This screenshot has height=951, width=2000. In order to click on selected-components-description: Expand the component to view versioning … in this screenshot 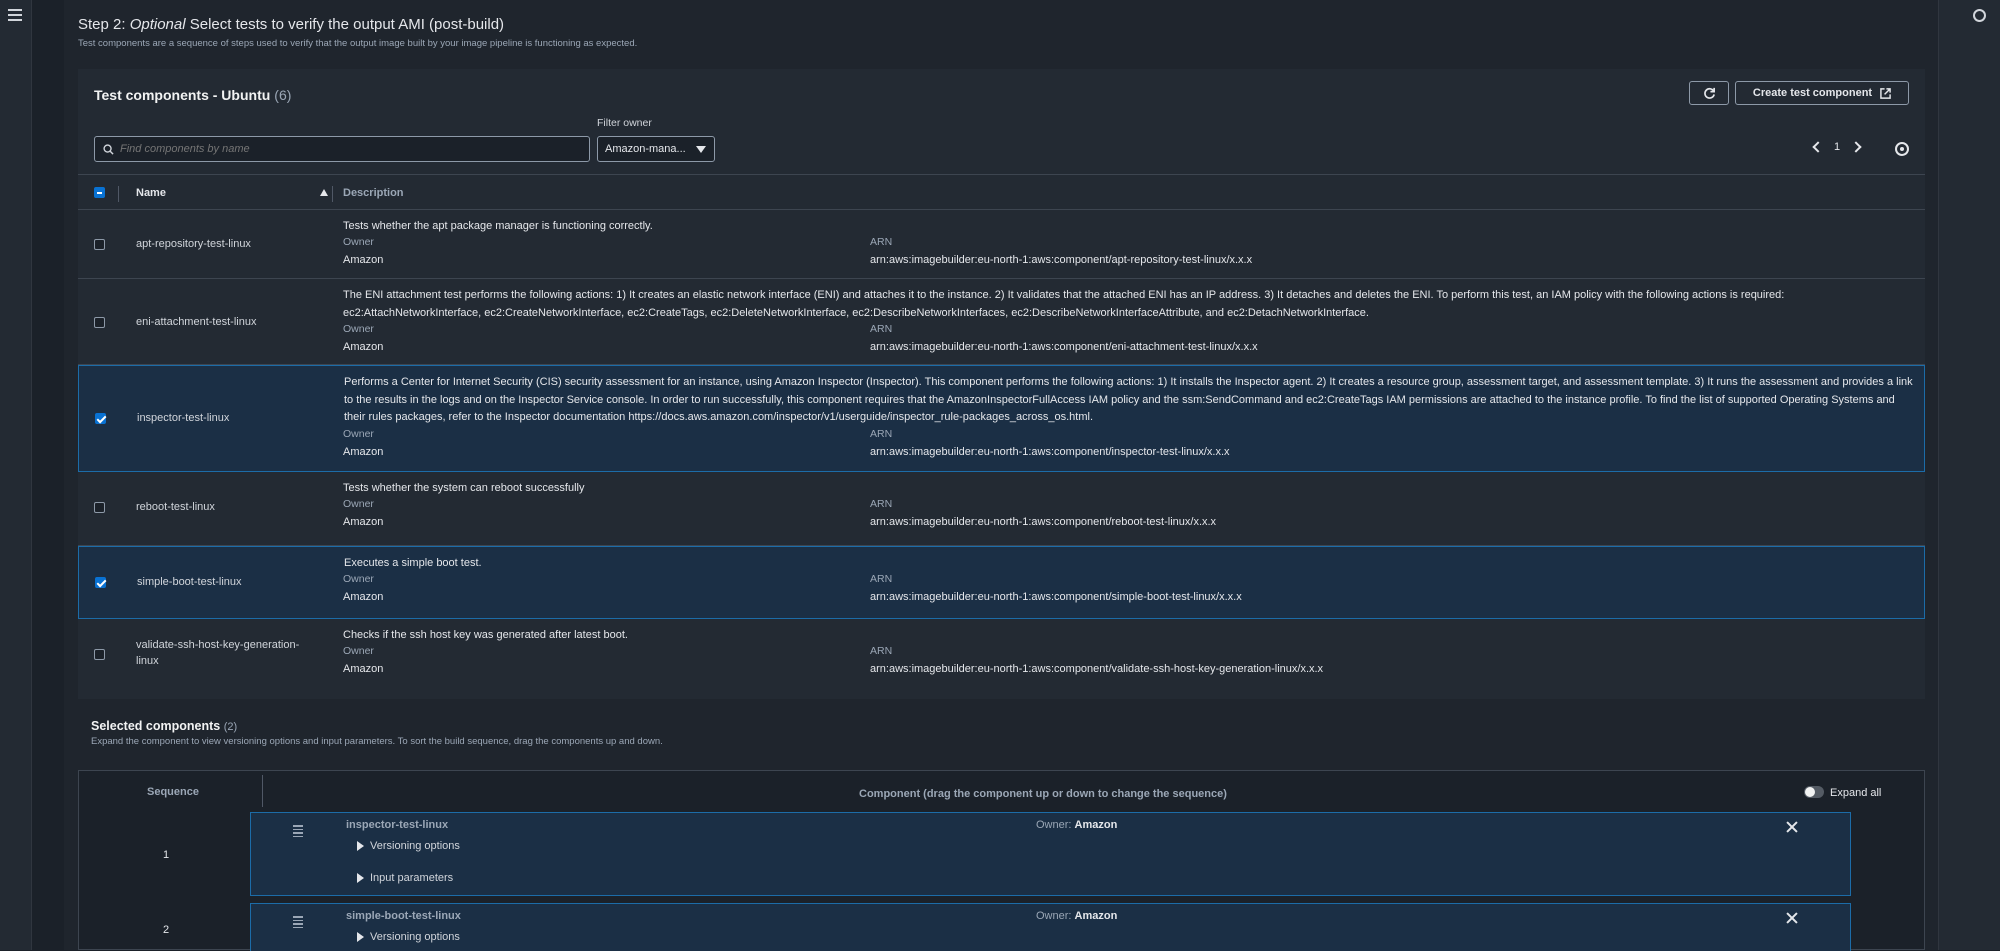, I will do `click(377, 741)`.